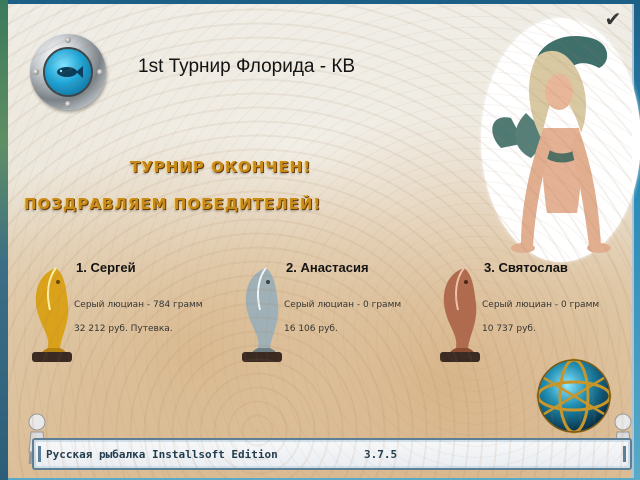  I want to click on winner-name: 2. Анастасия, so click(327, 267).